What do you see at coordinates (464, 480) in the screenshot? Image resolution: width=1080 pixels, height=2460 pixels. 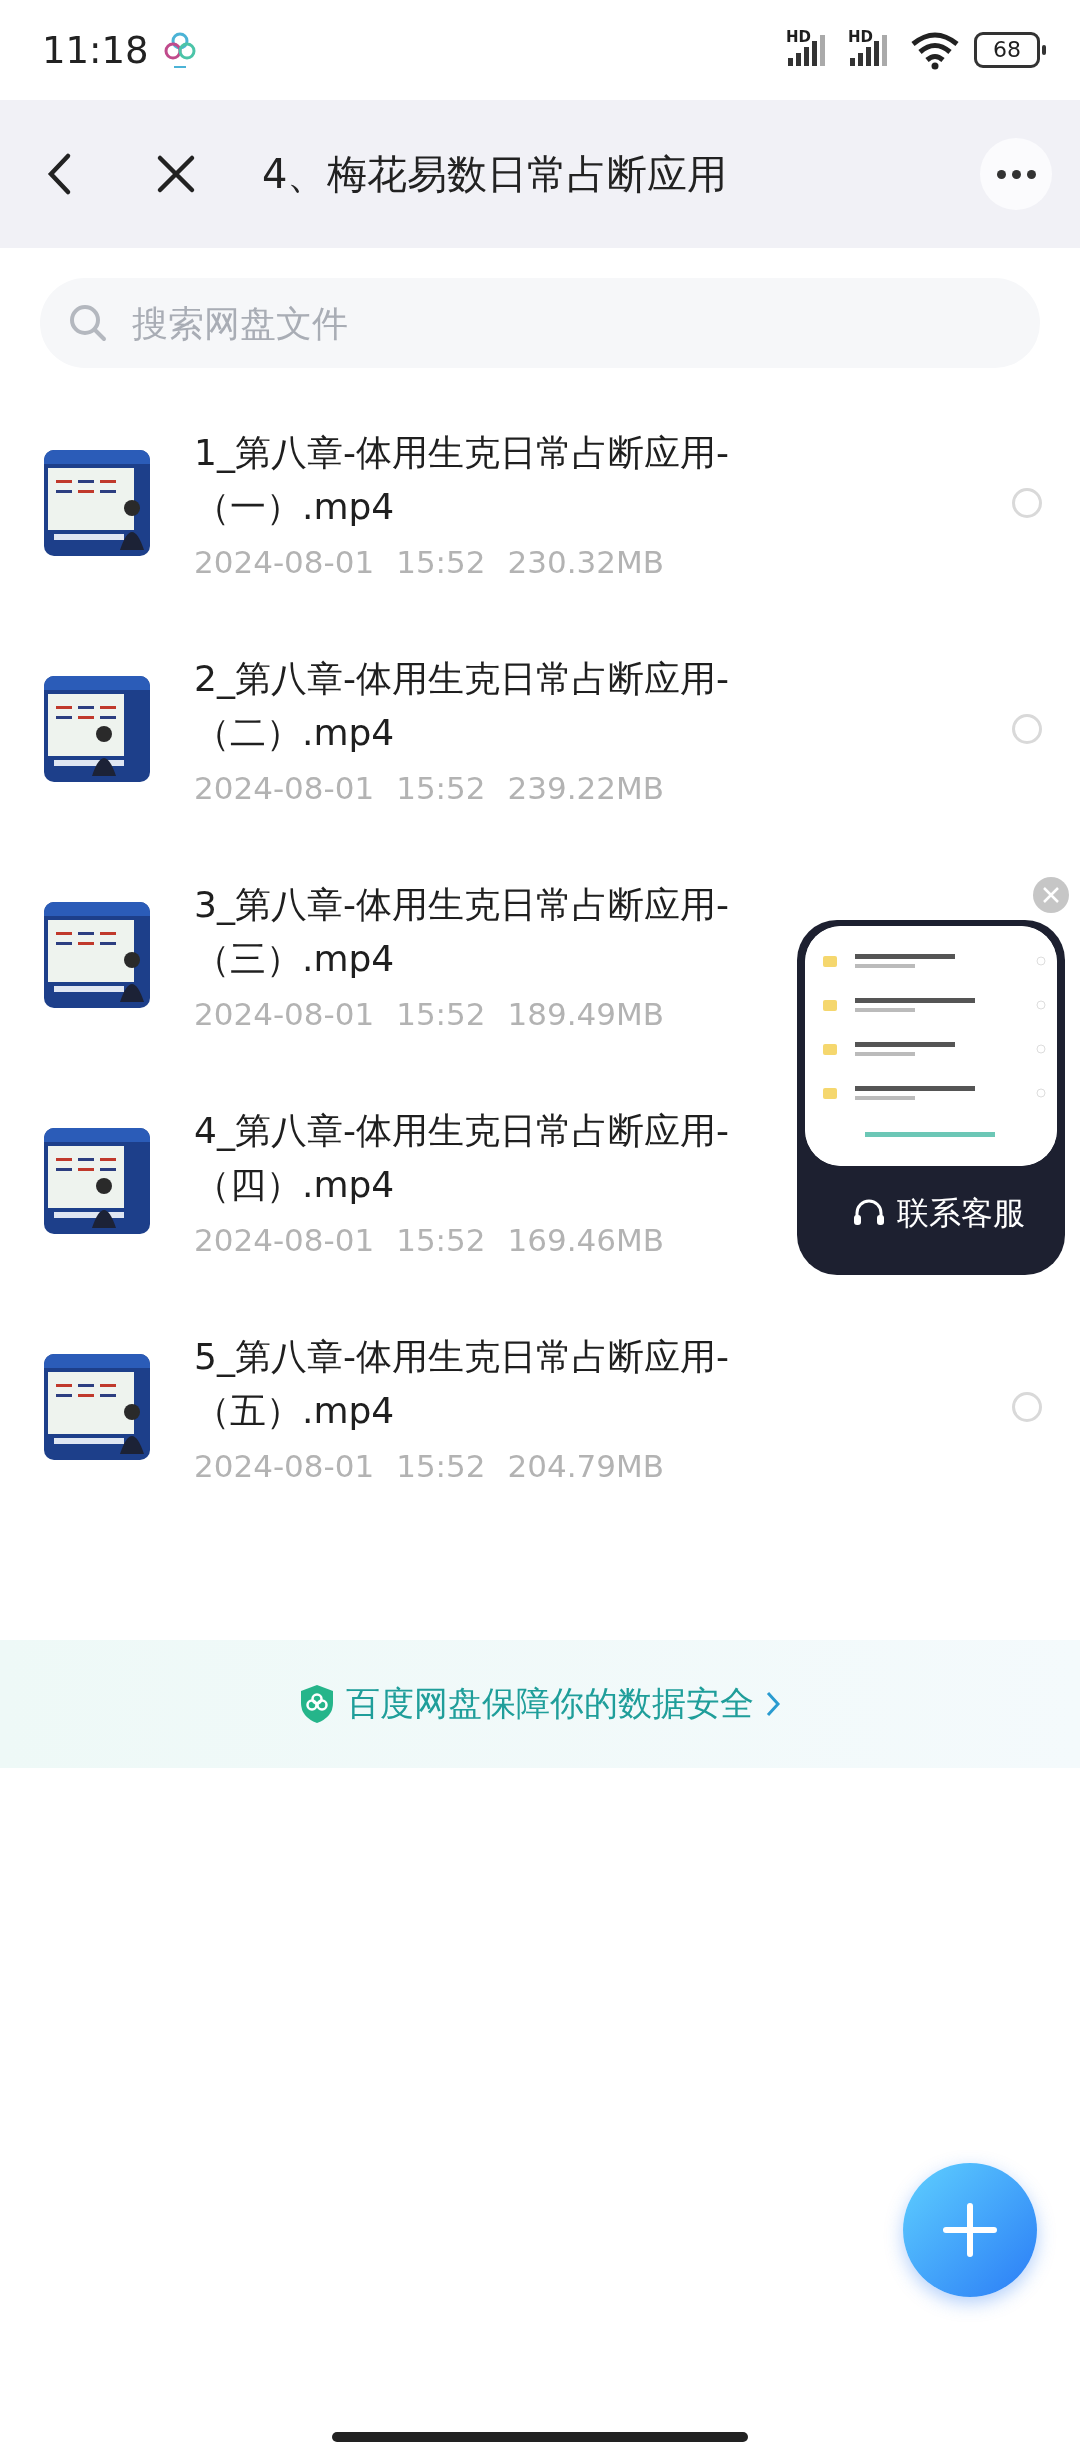 I see `file-name: 1_第八章-体用生克日常占断应用-（一）.mp4` at bounding box center [464, 480].